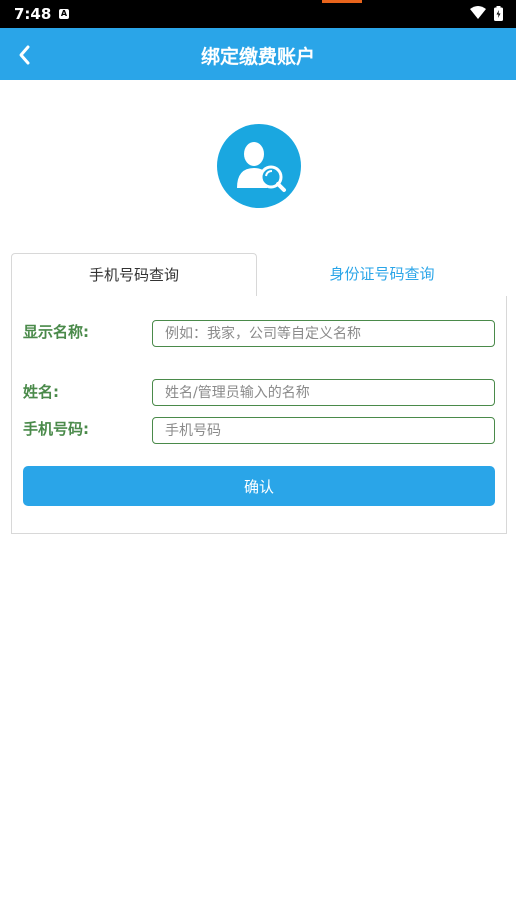 This screenshot has height=924, width=516. Describe the element at coordinates (64, 14) in the screenshot. I see `notification-icon: A` at that location.